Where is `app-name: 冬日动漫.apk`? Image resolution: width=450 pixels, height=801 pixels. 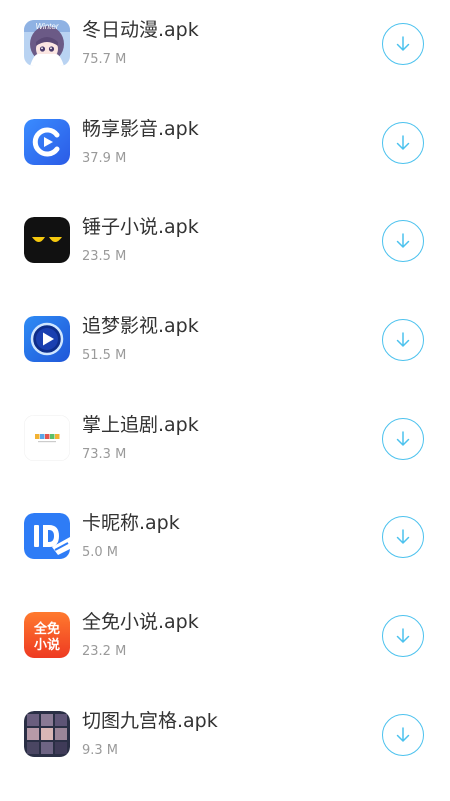
app-name: 冬日动漫.apk is located at coordinates (140, 30).